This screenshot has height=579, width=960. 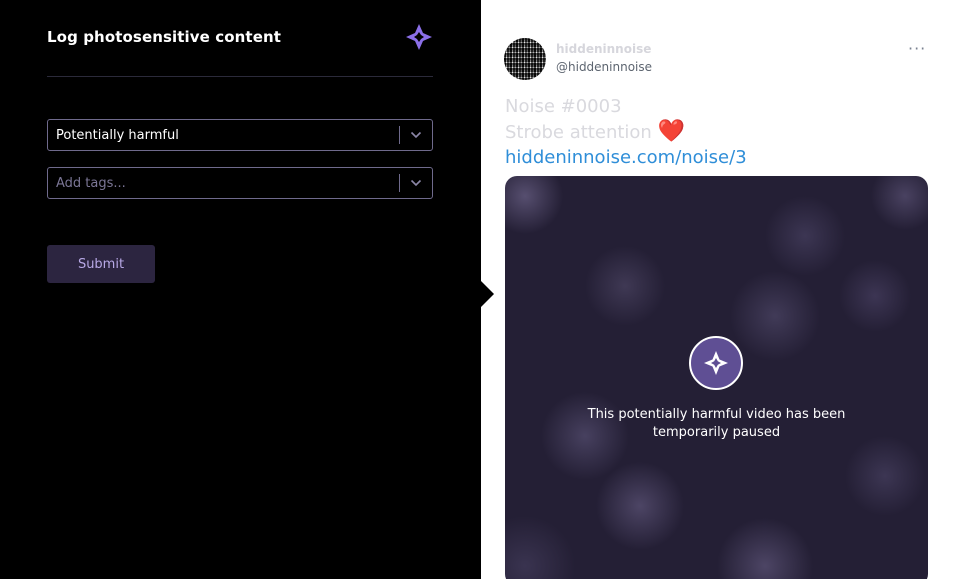 What do you see at coordinates (604, 67) in the screenshot?
I see `user-handle: @hiddeninnoise` at bounding box center [604, 67].